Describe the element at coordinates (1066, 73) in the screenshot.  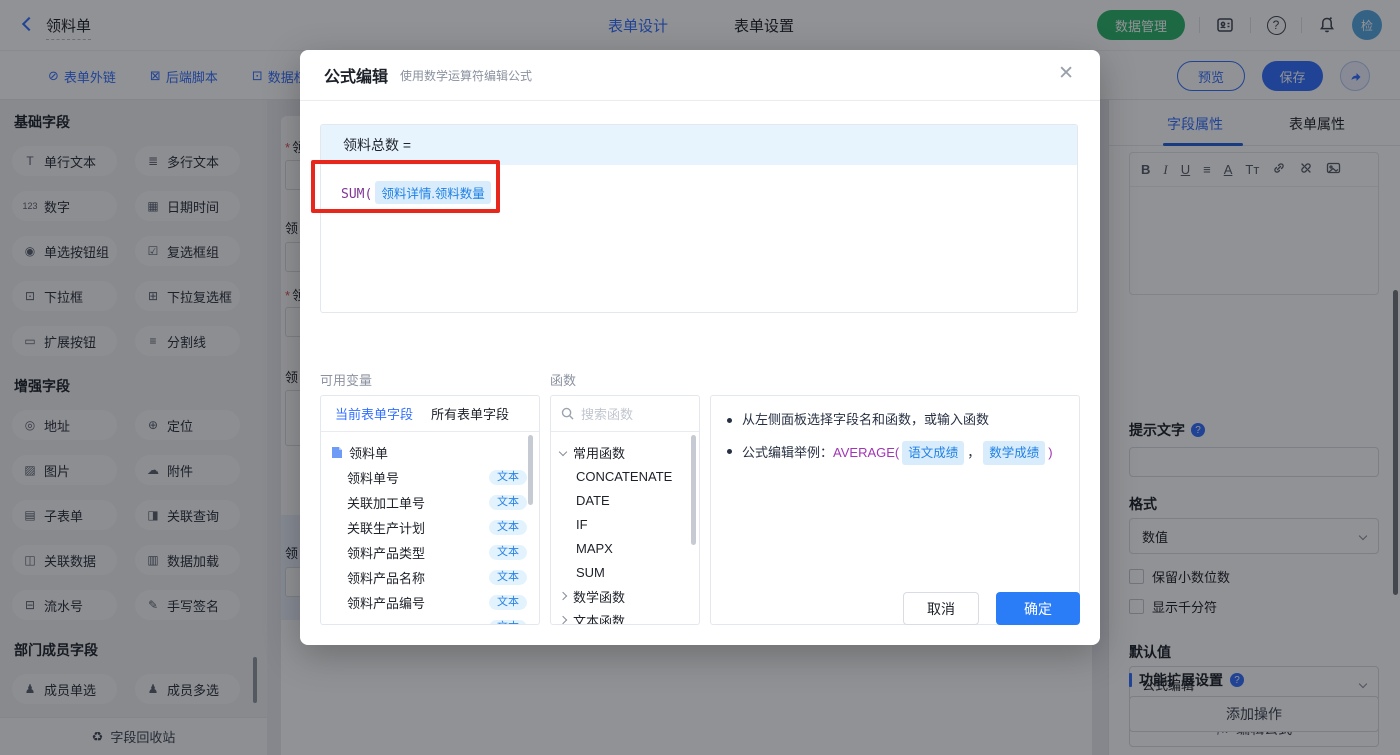
I see `close-icon: ✕` at that location.